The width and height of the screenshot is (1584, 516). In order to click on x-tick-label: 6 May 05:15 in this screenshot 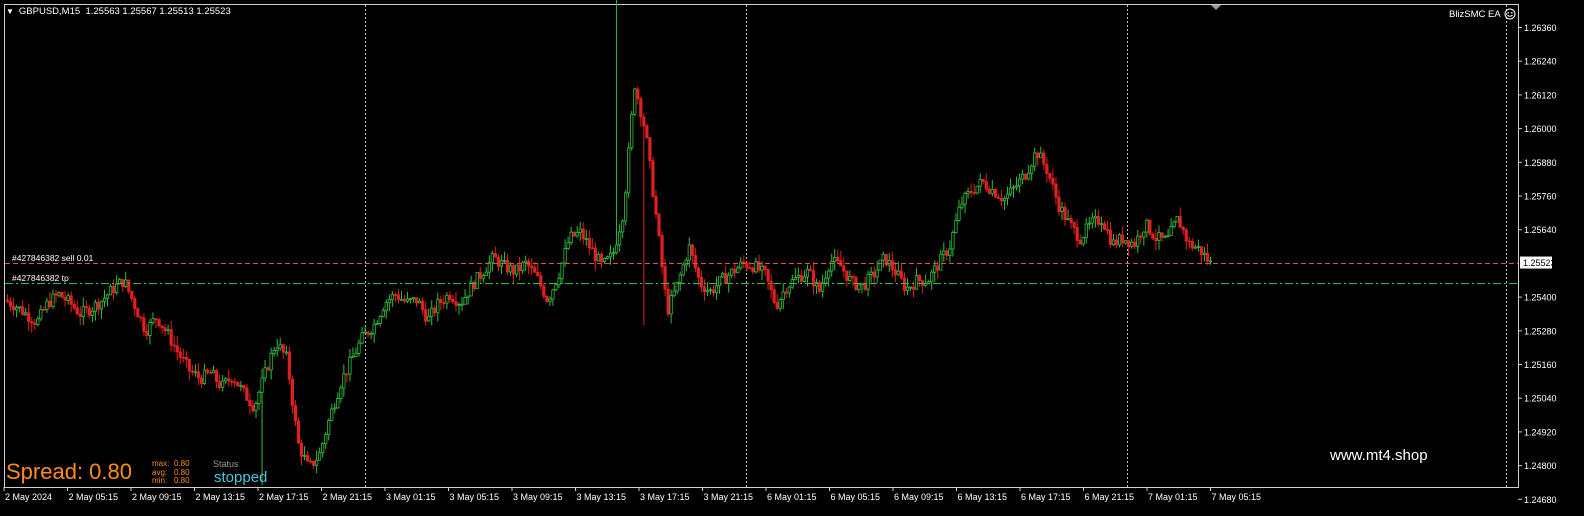, I will do `click(856, 497)`.